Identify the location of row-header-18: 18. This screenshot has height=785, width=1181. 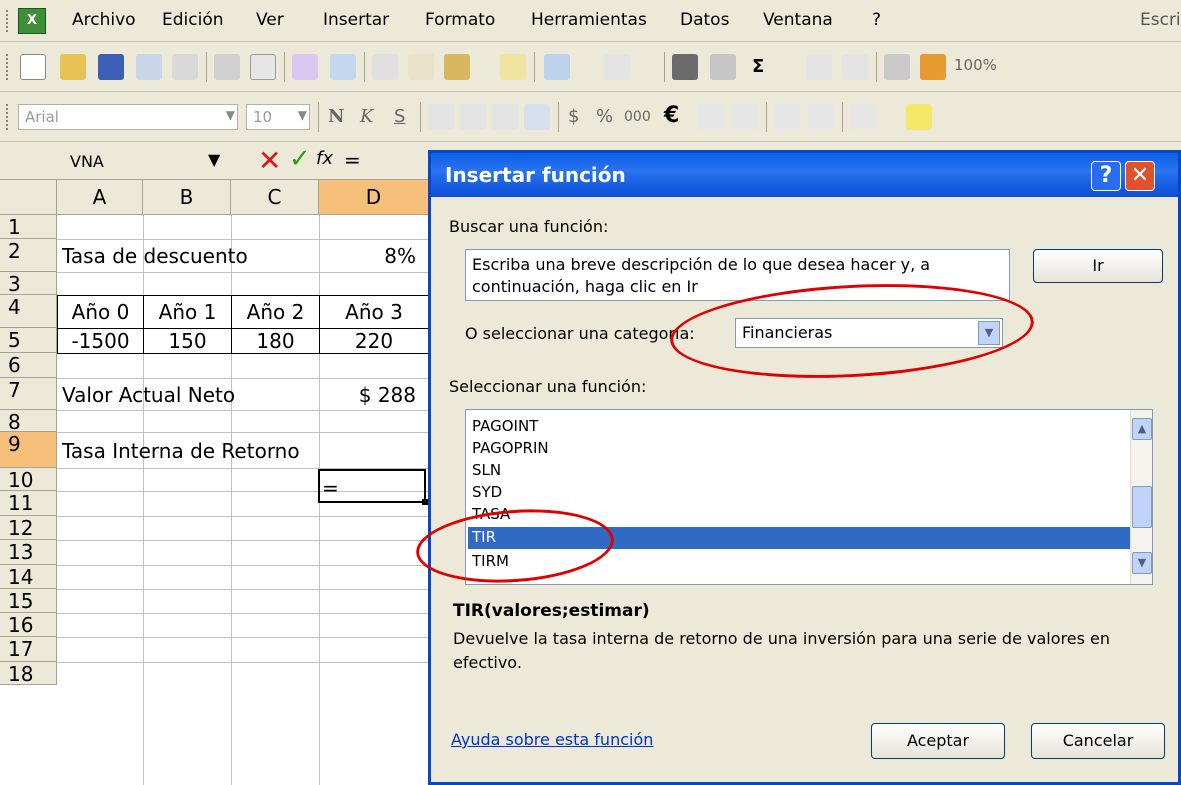
(28, 674).